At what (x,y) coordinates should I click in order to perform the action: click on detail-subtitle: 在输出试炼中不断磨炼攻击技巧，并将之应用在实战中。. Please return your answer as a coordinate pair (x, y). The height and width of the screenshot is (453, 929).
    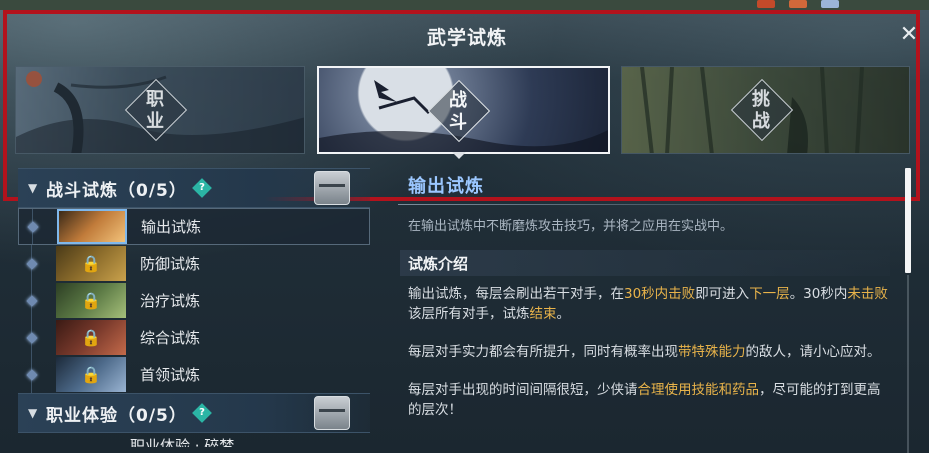
    Looking at the image, I should click on (571, 226).